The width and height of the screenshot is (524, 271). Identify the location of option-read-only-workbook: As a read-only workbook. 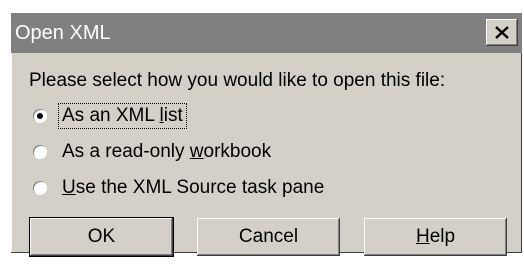
(153, 152).